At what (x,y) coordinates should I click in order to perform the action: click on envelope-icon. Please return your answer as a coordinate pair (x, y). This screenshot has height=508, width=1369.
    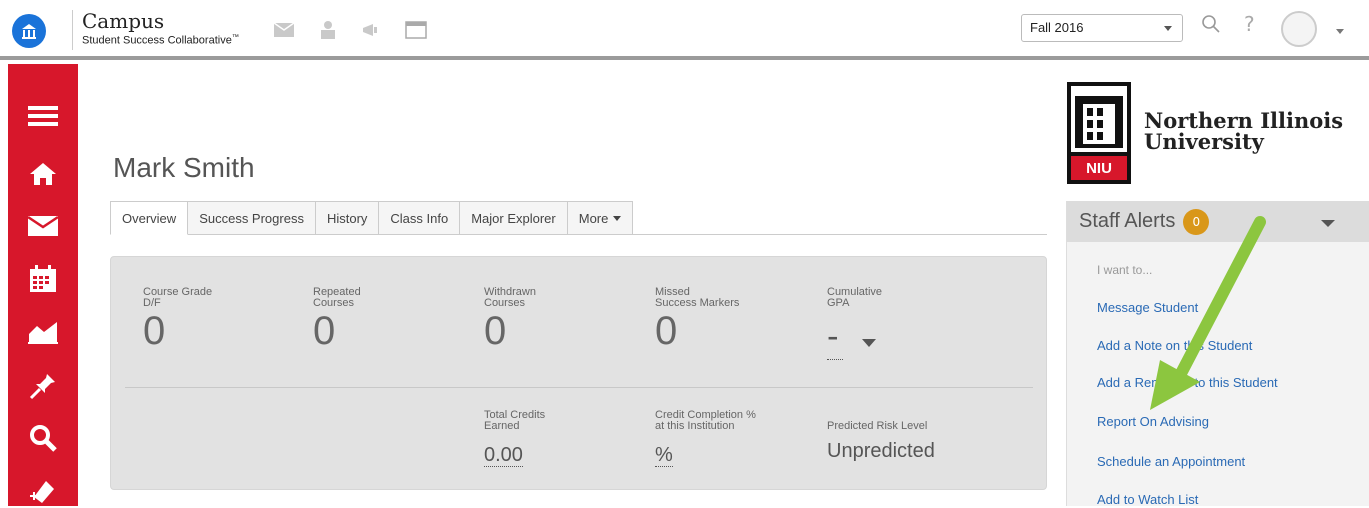
    Looking at the image, I should click on (43, 226).